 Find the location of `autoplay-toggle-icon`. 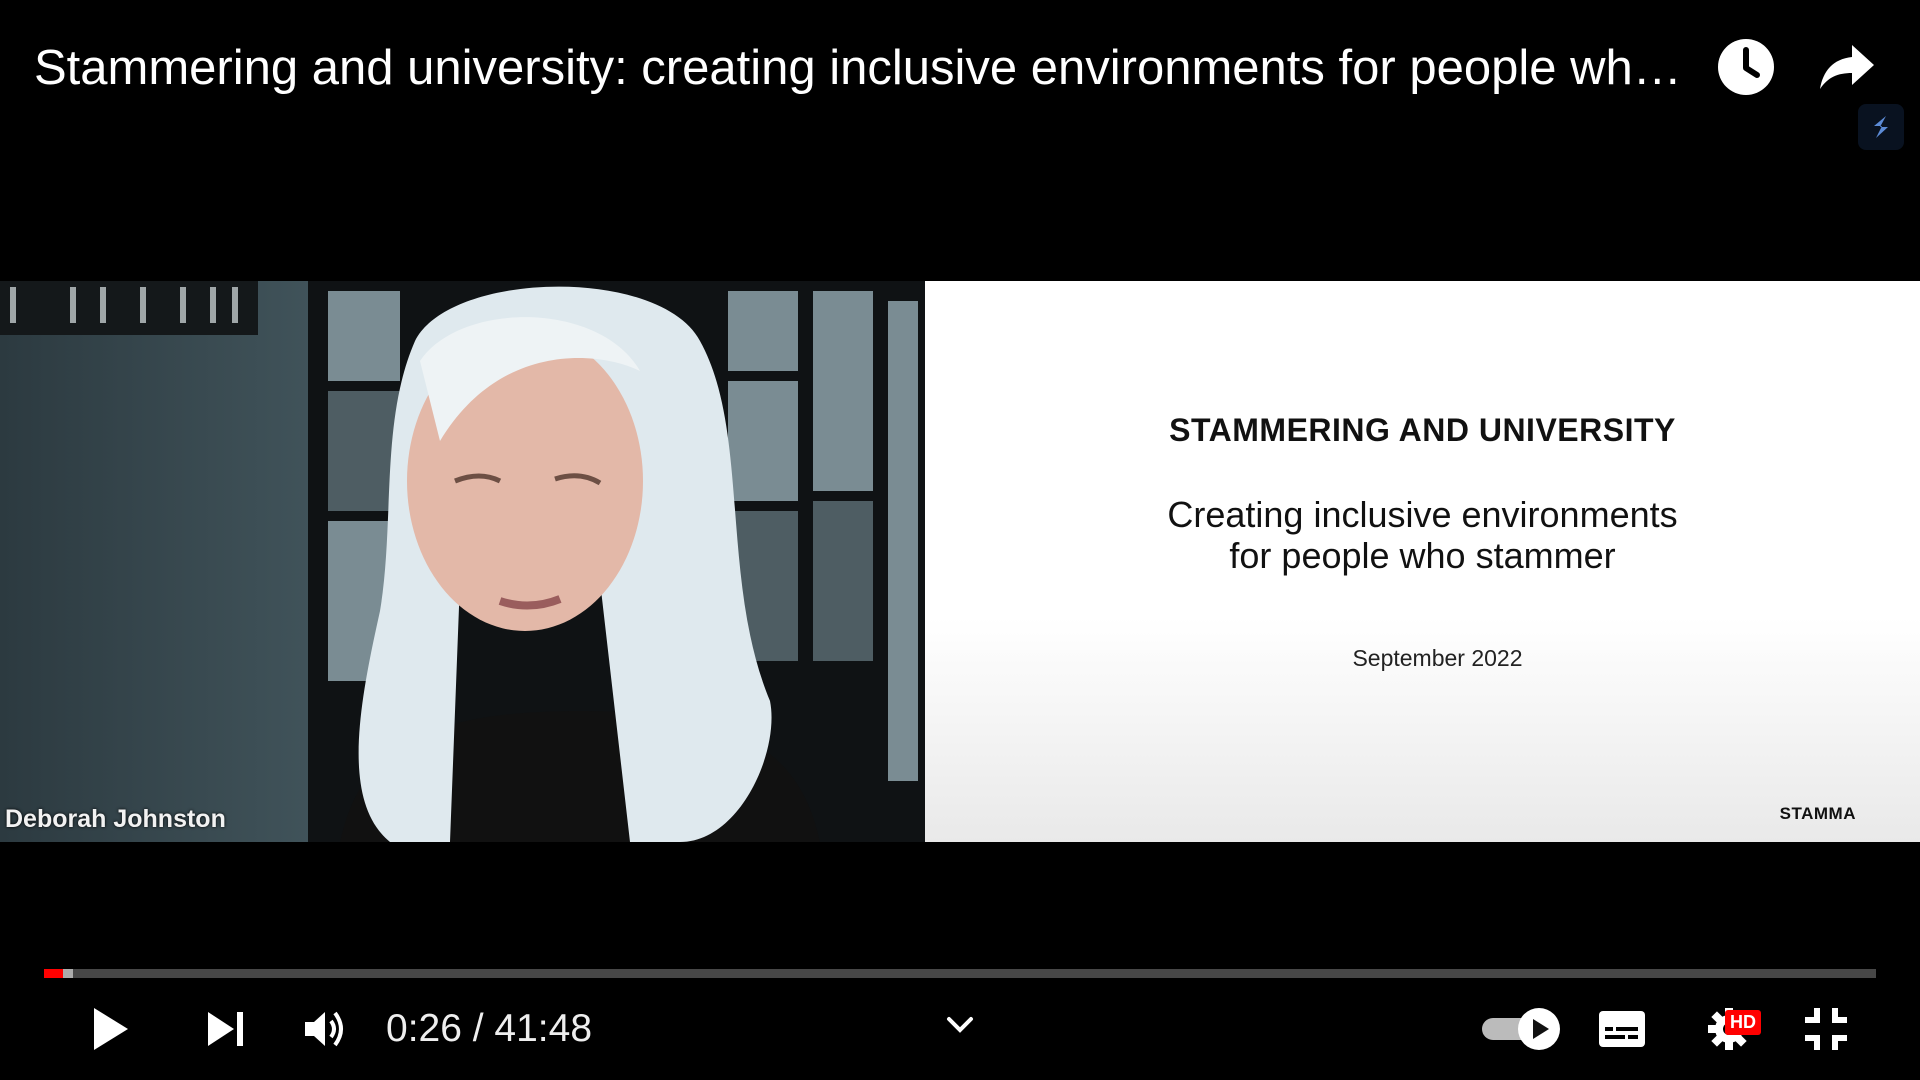

autoplay-toggle-icon is located at coordinates (1521, 1029).